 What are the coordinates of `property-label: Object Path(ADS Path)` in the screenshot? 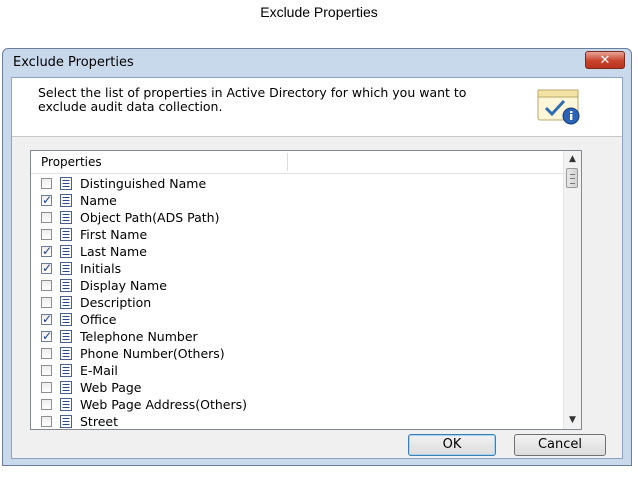 It's located at (150, 217).